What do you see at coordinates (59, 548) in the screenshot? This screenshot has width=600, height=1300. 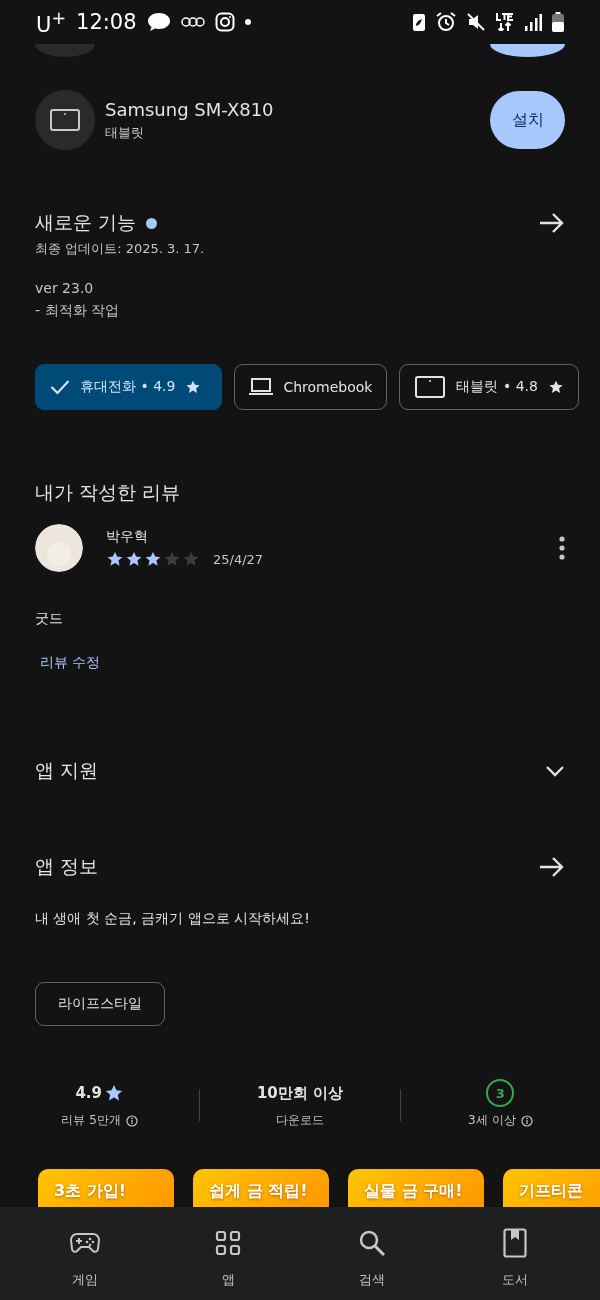 I see `avatar` at bounding box center [59, 548].